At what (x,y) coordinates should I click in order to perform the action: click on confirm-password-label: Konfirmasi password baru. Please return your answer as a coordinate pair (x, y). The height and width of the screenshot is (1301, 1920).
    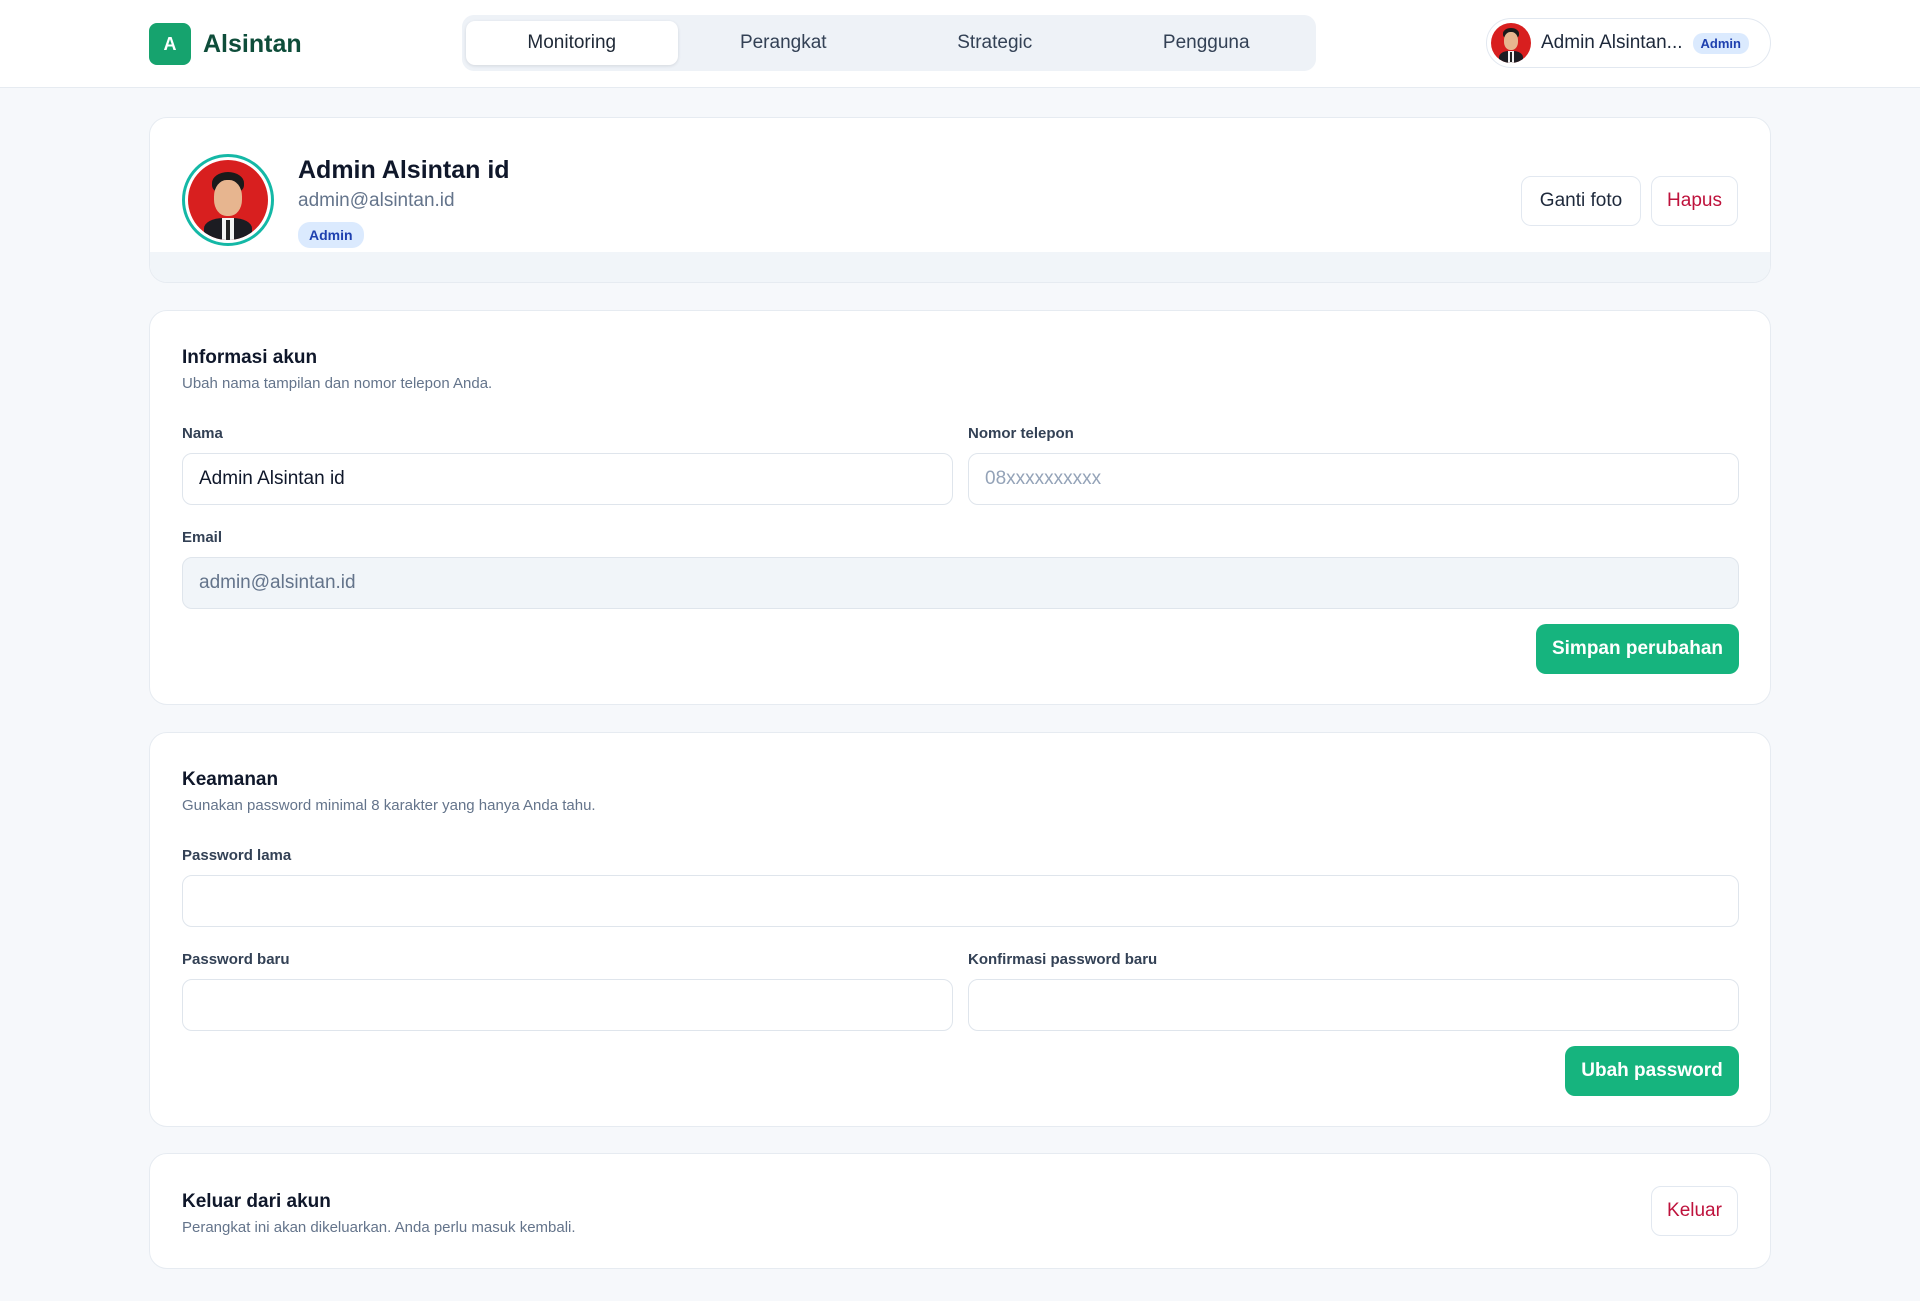
    Looking at the image, I should click on (1063, 959).